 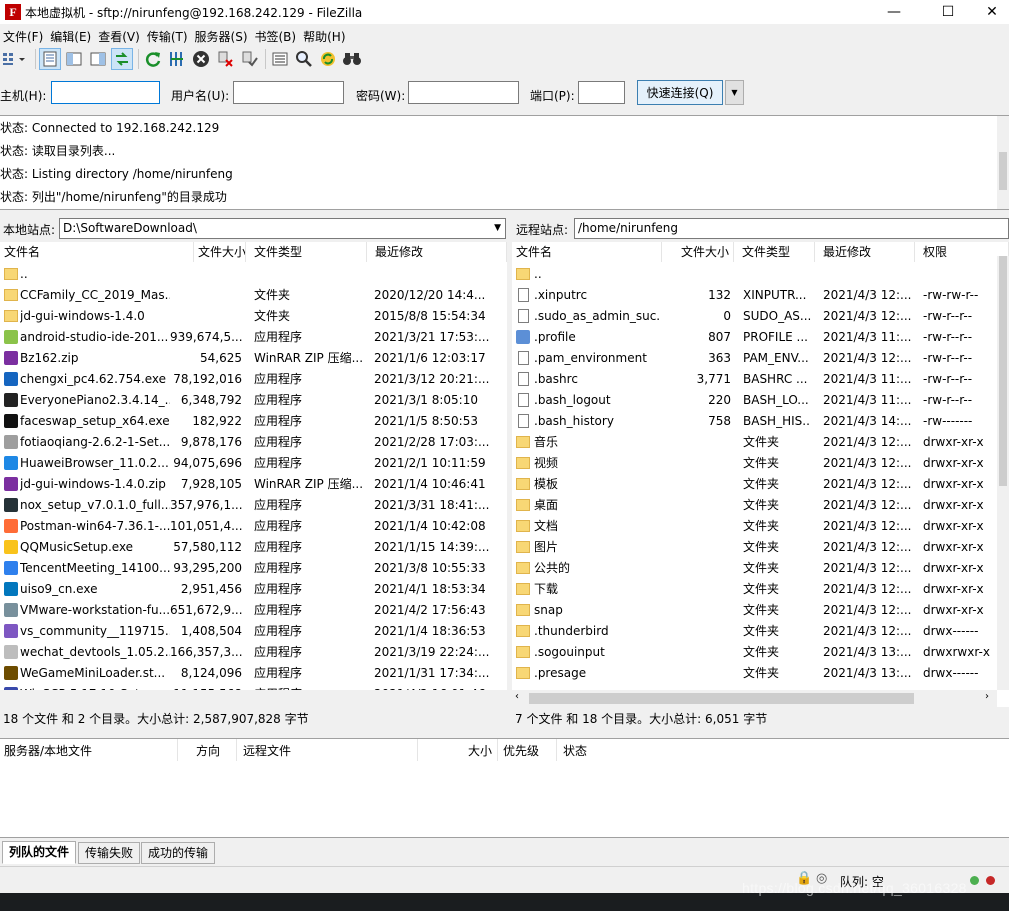 What do you see at coordinates (962, 252) in the screenshot?
I see `remote-header-permissions: 权限` at bounding box center [962, 252].